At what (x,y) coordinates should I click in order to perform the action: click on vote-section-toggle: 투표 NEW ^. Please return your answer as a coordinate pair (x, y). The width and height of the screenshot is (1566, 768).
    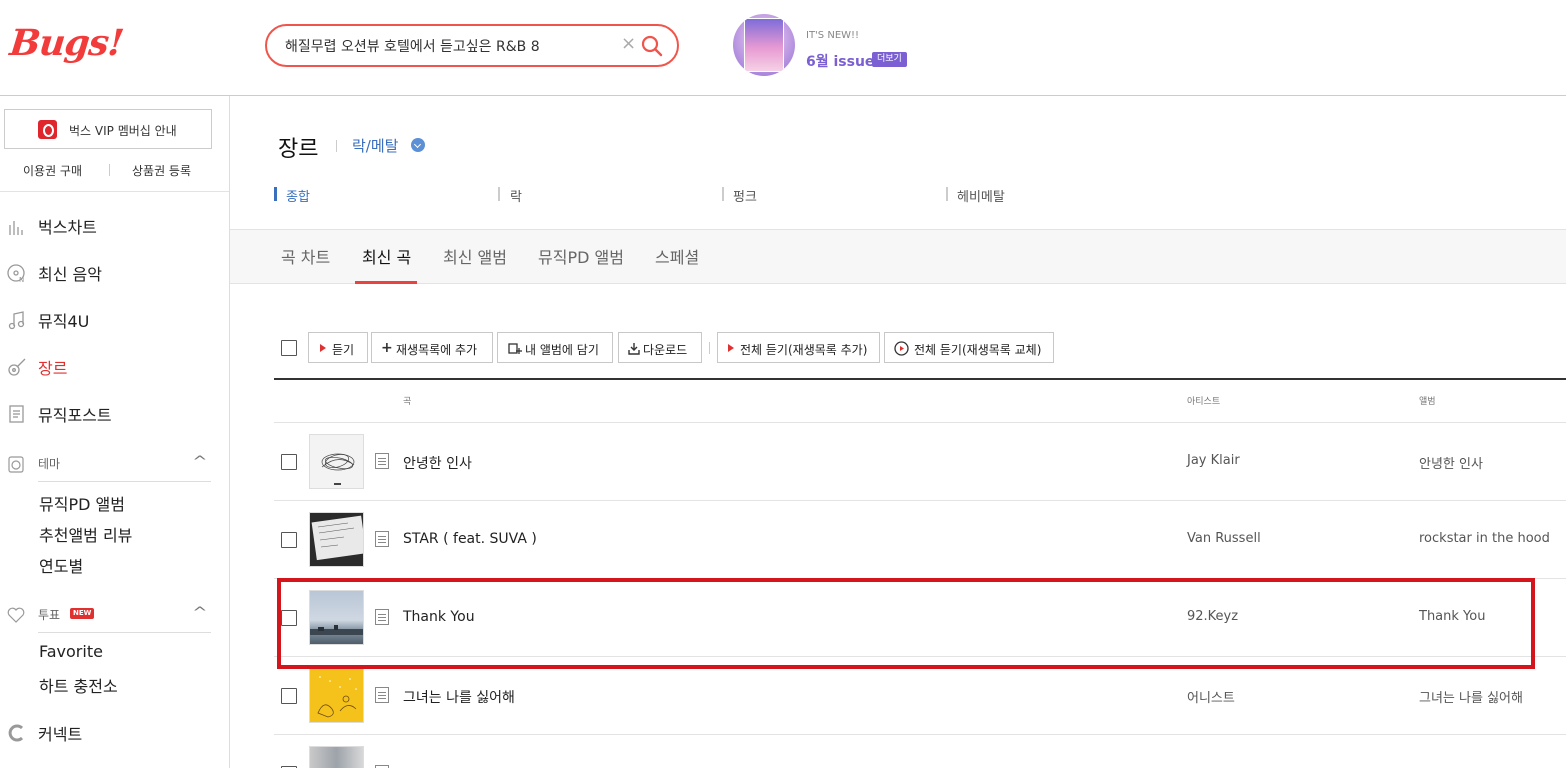
    Looking at the image, I should click on (114, 615).